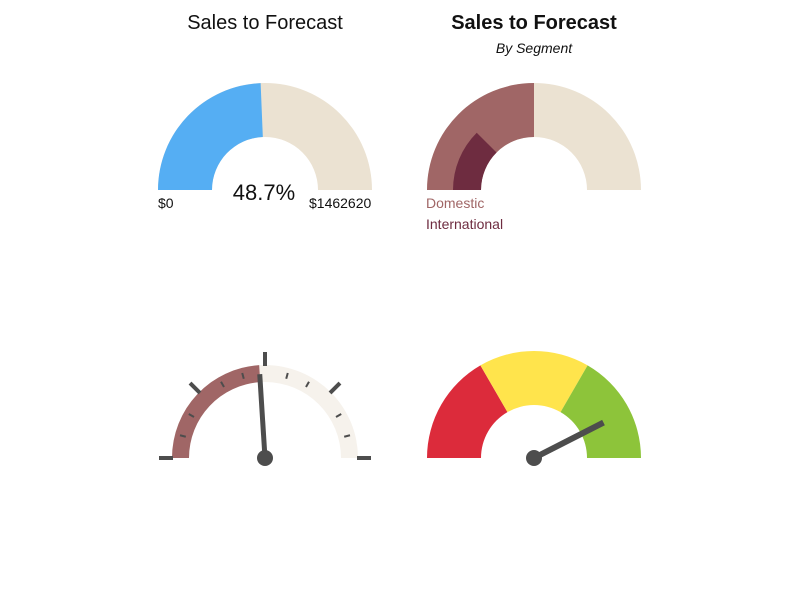  I want to click on gauge3-value-arc, so click(216, 411).